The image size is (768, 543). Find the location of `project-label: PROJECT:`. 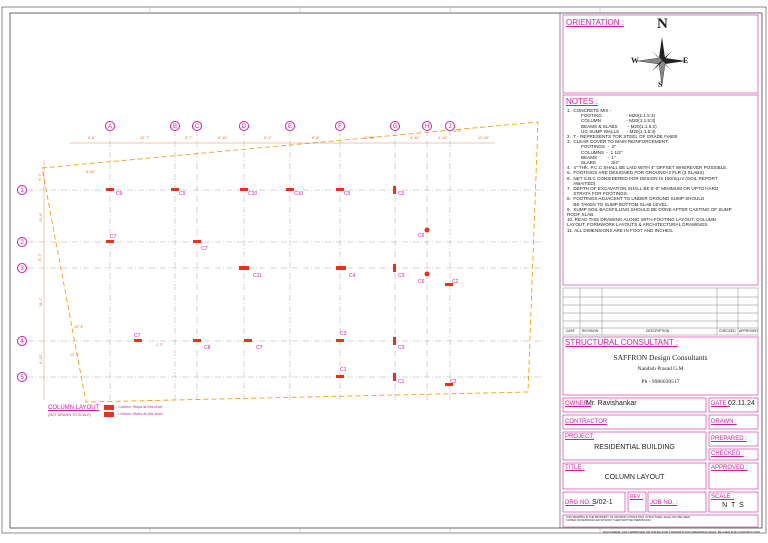

project-label: PROJECT: is located at coordinates (580, 437).